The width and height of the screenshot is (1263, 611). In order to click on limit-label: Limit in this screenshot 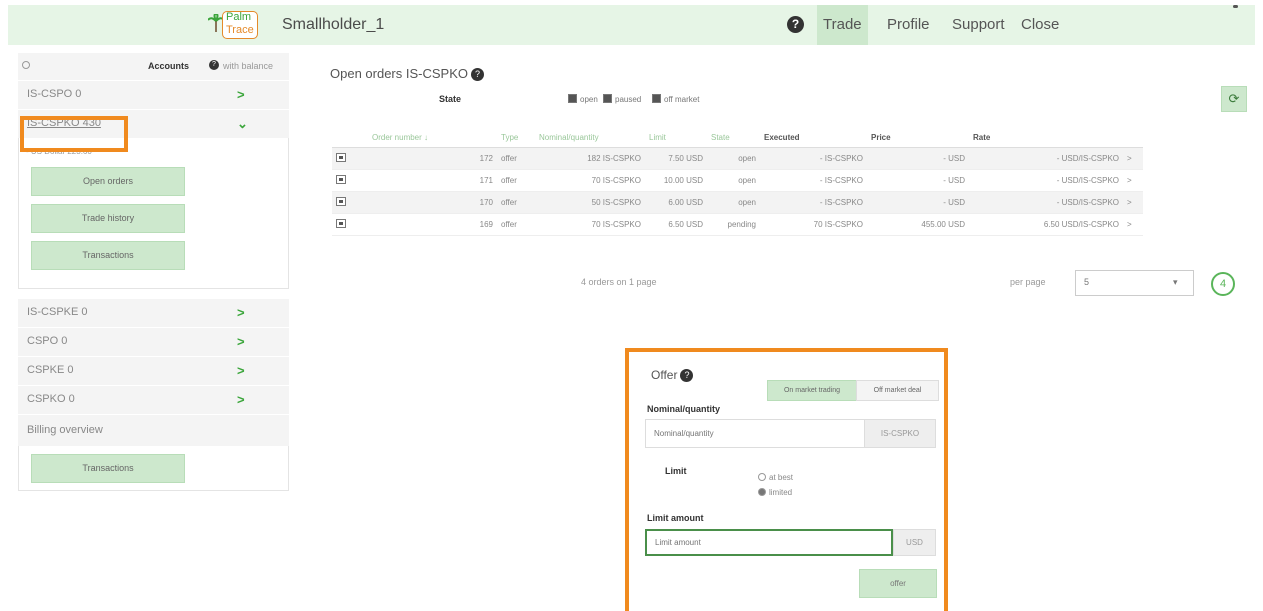, I will do `click(676, 471)`.